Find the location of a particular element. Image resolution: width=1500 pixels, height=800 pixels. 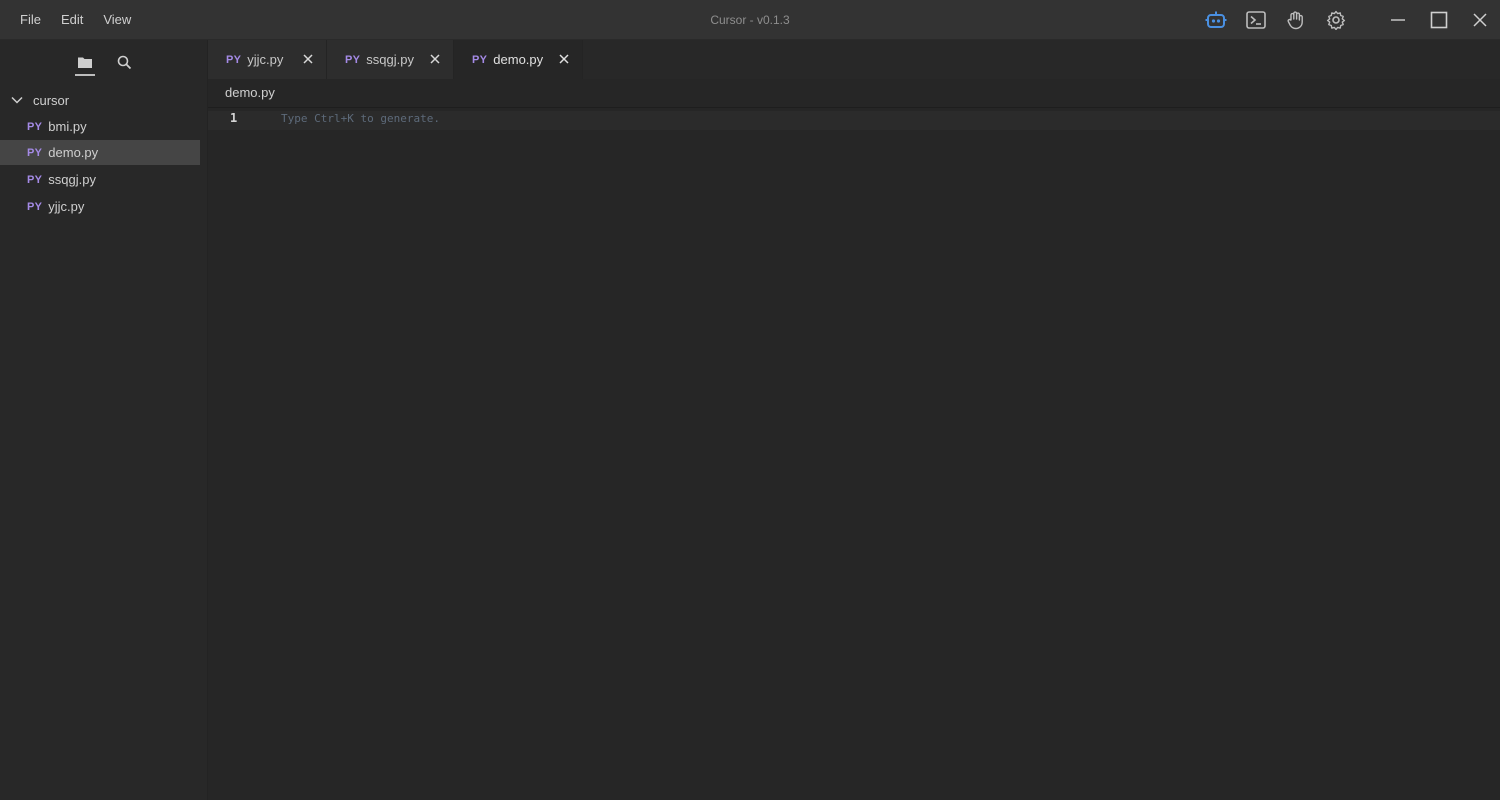

title-bar: File Edit View Cursor - v0.1.3 is located at coordinates (750, 20).